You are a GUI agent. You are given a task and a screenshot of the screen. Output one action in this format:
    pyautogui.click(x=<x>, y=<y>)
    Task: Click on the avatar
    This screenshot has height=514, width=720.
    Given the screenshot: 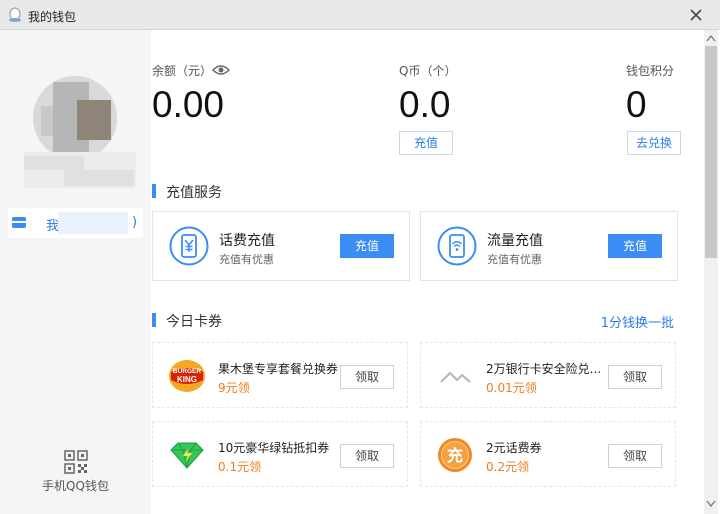 What is the action you would take?
    pyautogui.click(x=75, y=118)
    